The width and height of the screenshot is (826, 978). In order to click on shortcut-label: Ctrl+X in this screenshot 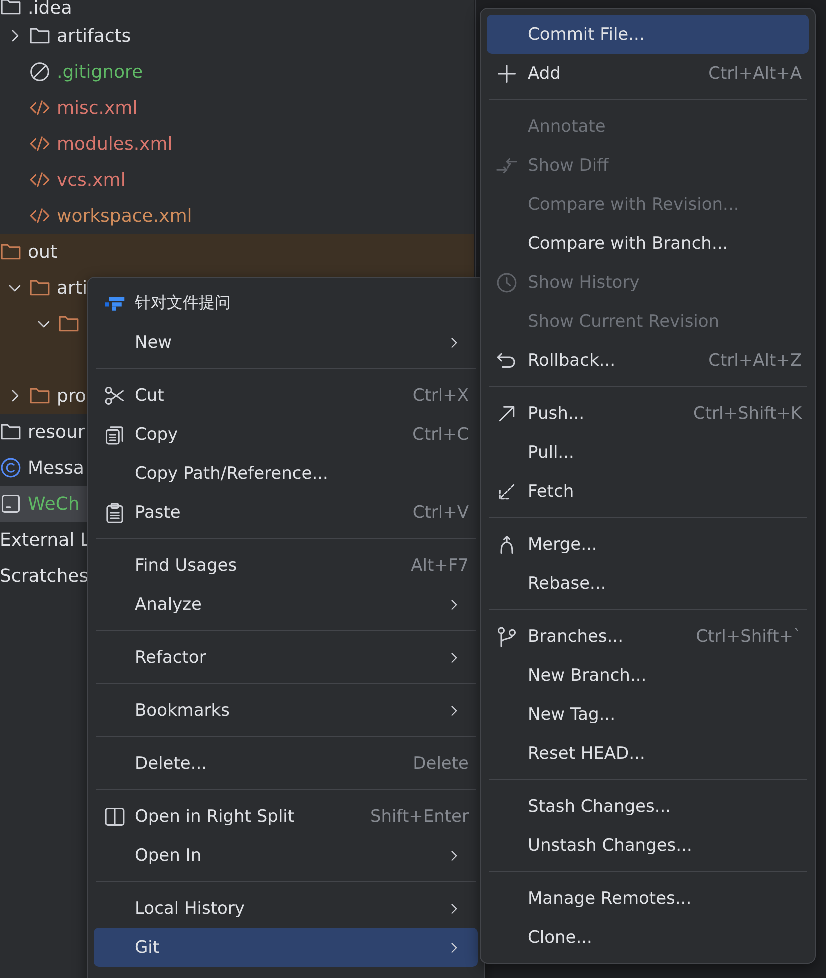, I will do `click(440, 396)`.